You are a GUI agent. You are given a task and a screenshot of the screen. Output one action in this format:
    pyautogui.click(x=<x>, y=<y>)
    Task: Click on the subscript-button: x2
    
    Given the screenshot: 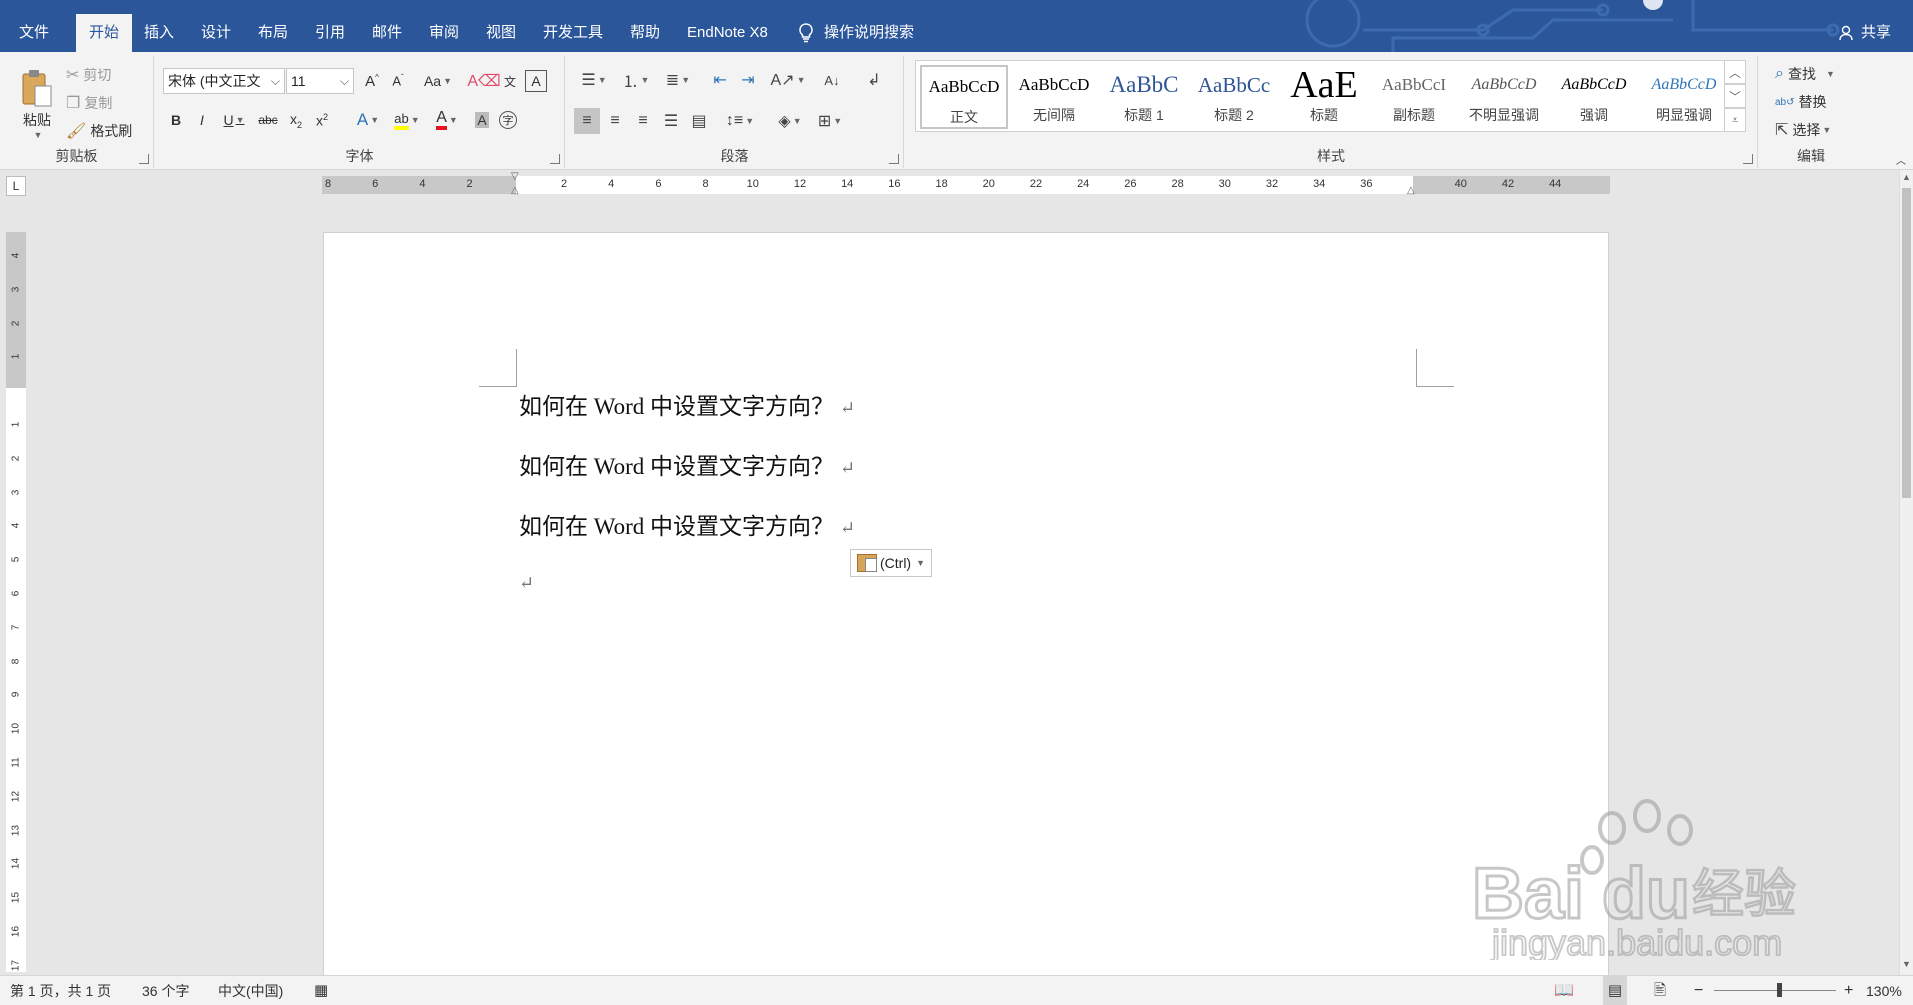 What is the action you would take?
    pyautogui.click(x=296, y=120)
    